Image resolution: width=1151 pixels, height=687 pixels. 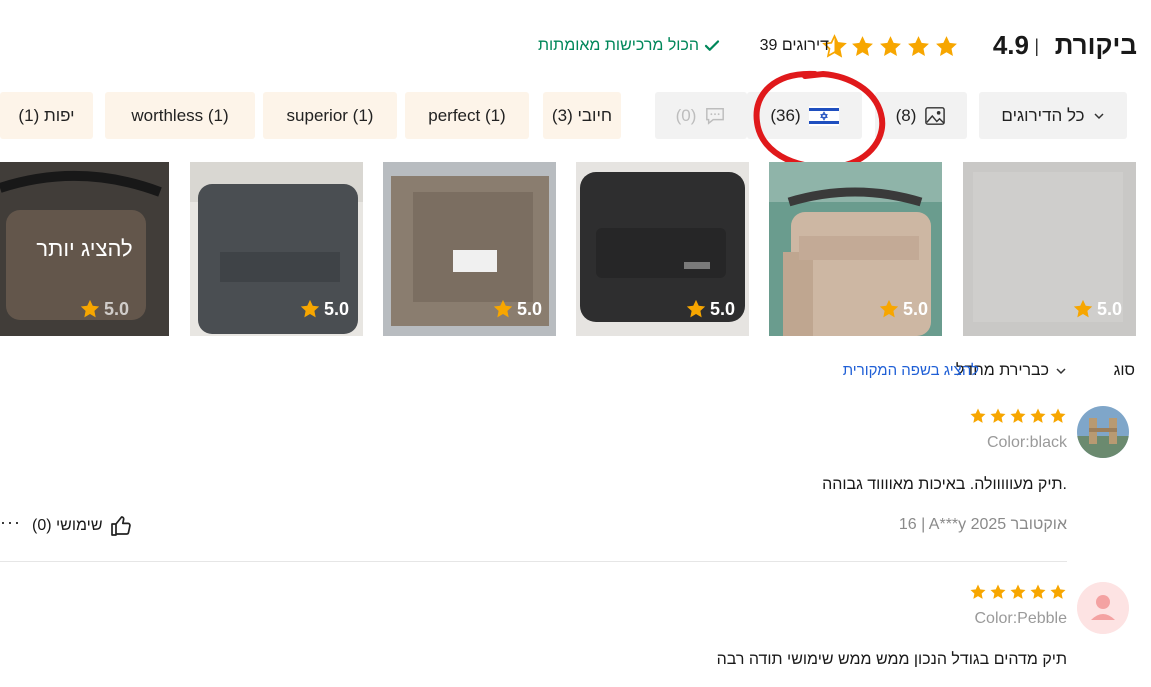 I want to click on filter-tag: superior (1), so click(x=330, y=115).